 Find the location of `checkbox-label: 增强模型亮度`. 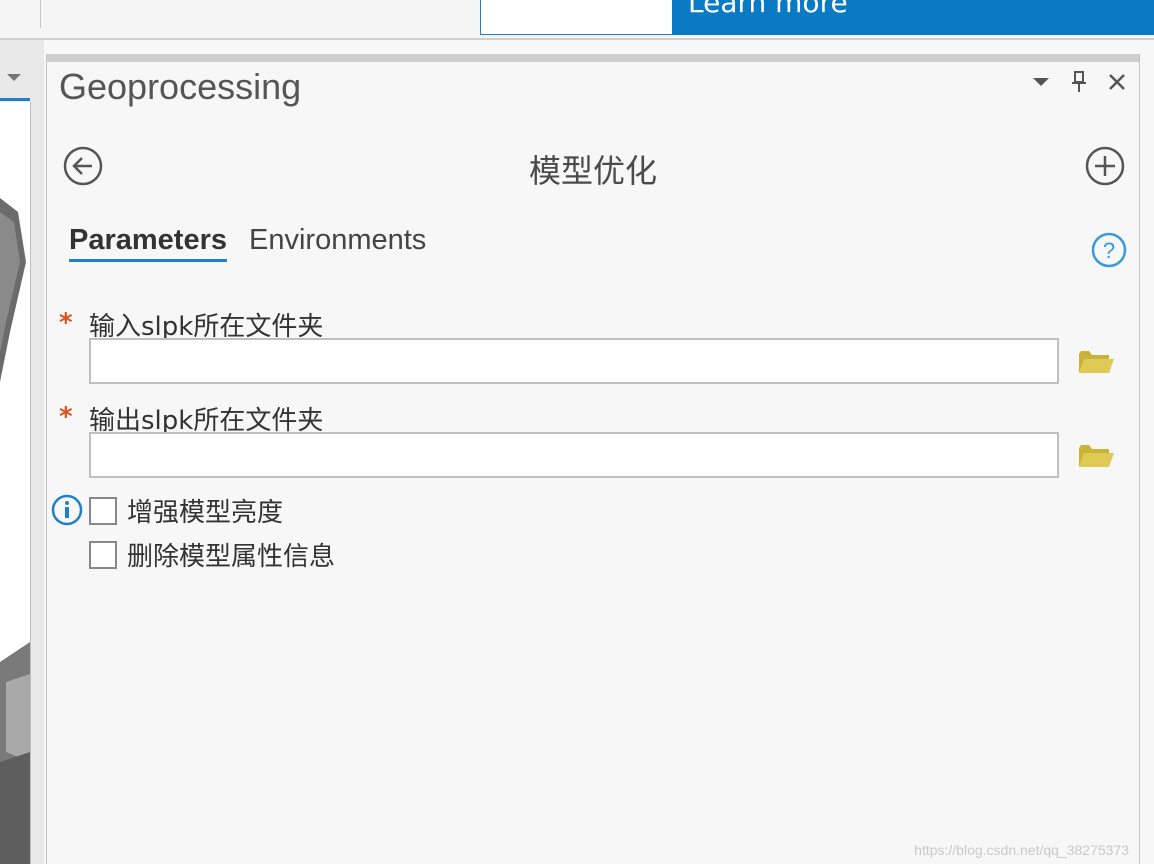

checkbox-label: 增强模型亮度 is located at coordinates (205, 513).